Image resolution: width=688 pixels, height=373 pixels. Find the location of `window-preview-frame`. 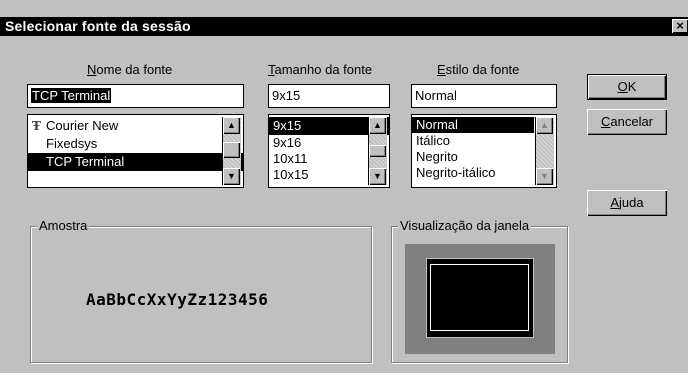

window-preview-frame is located at coordinates (480, 298).